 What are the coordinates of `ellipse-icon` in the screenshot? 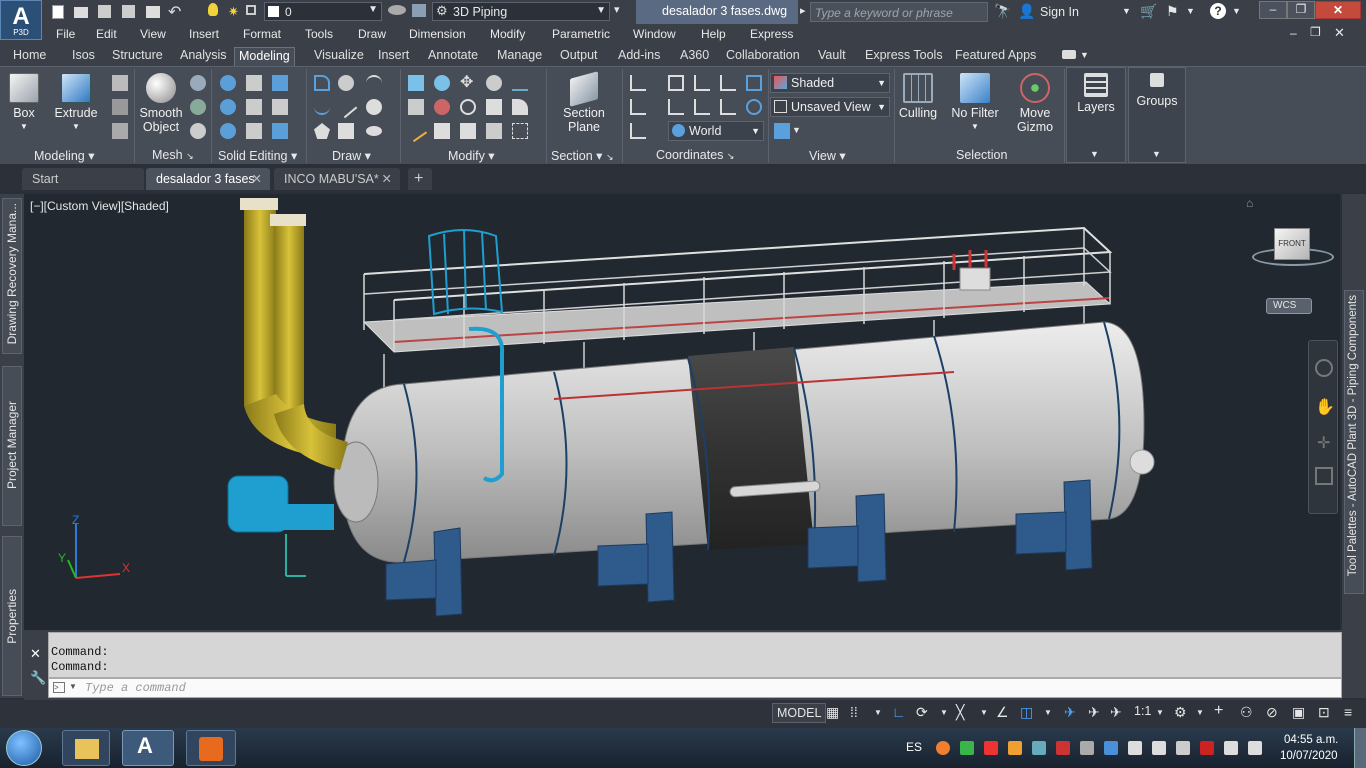 It's located at (374, 131).